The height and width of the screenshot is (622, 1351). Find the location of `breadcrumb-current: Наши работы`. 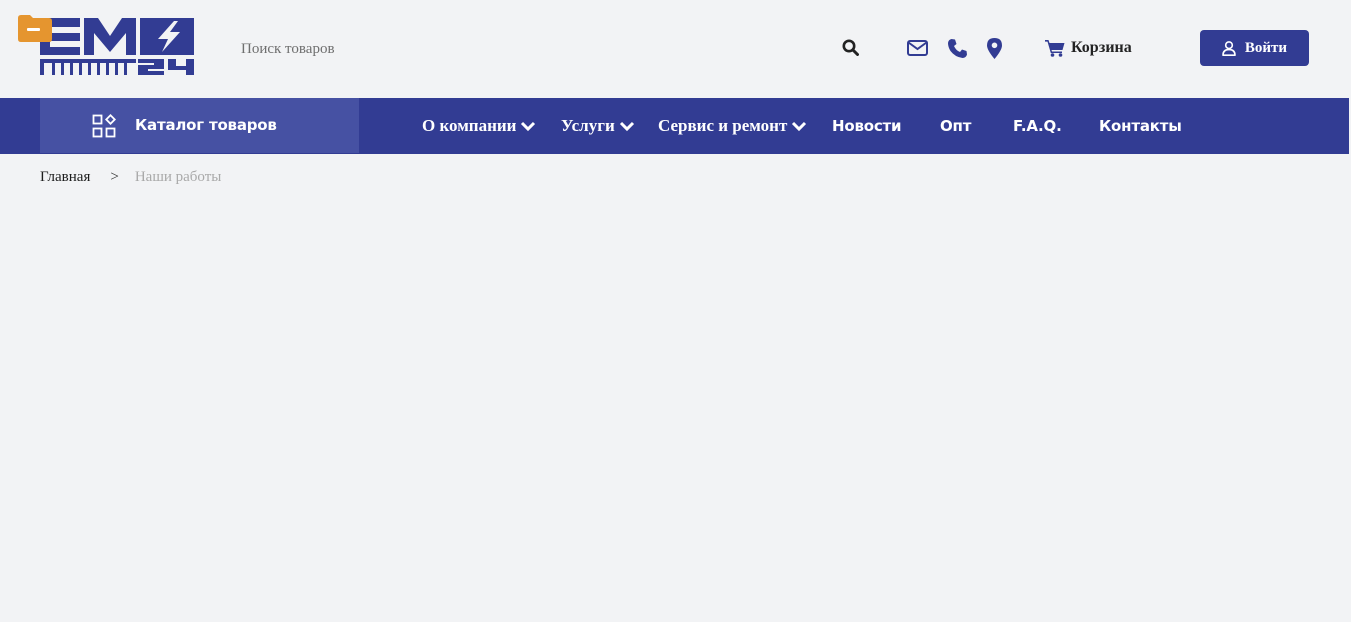

breadcrumb-current: Наши работы is located at coordinates (178, 176).